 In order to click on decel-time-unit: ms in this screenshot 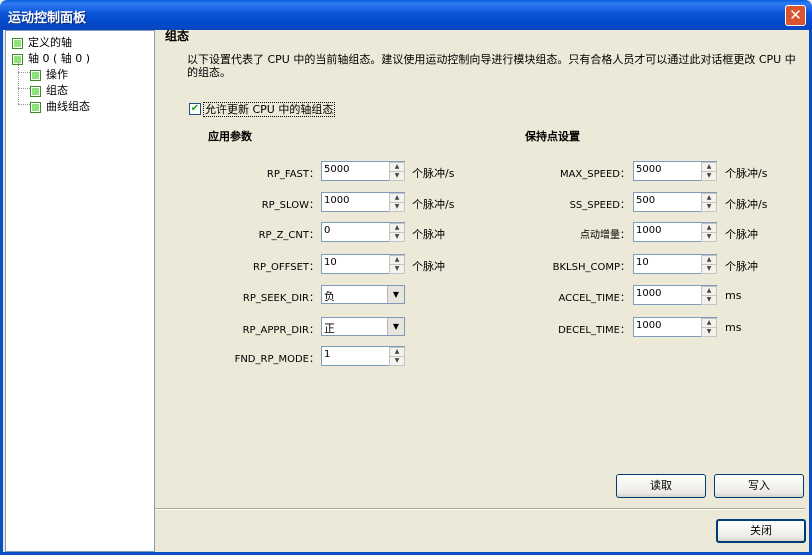, I will do `click(733, 327)`.